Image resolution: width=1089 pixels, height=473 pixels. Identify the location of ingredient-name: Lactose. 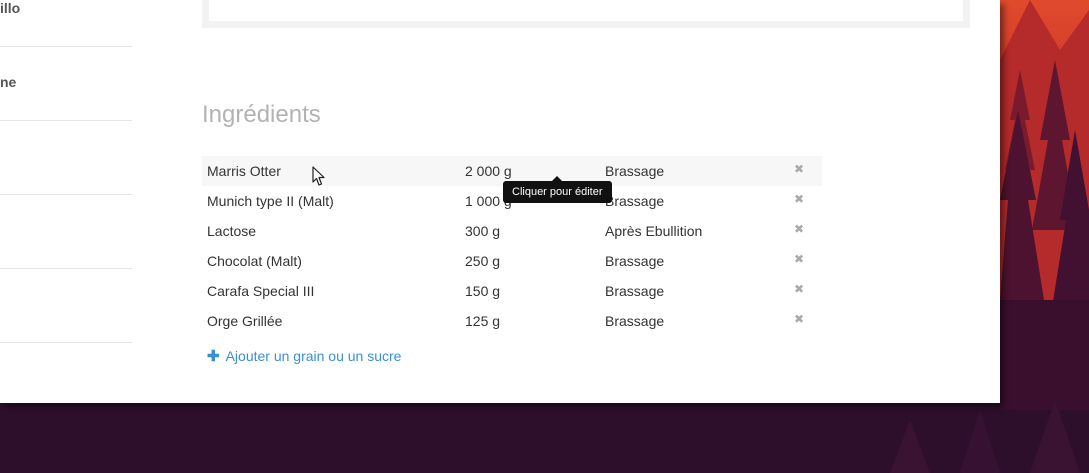
(231, 231).